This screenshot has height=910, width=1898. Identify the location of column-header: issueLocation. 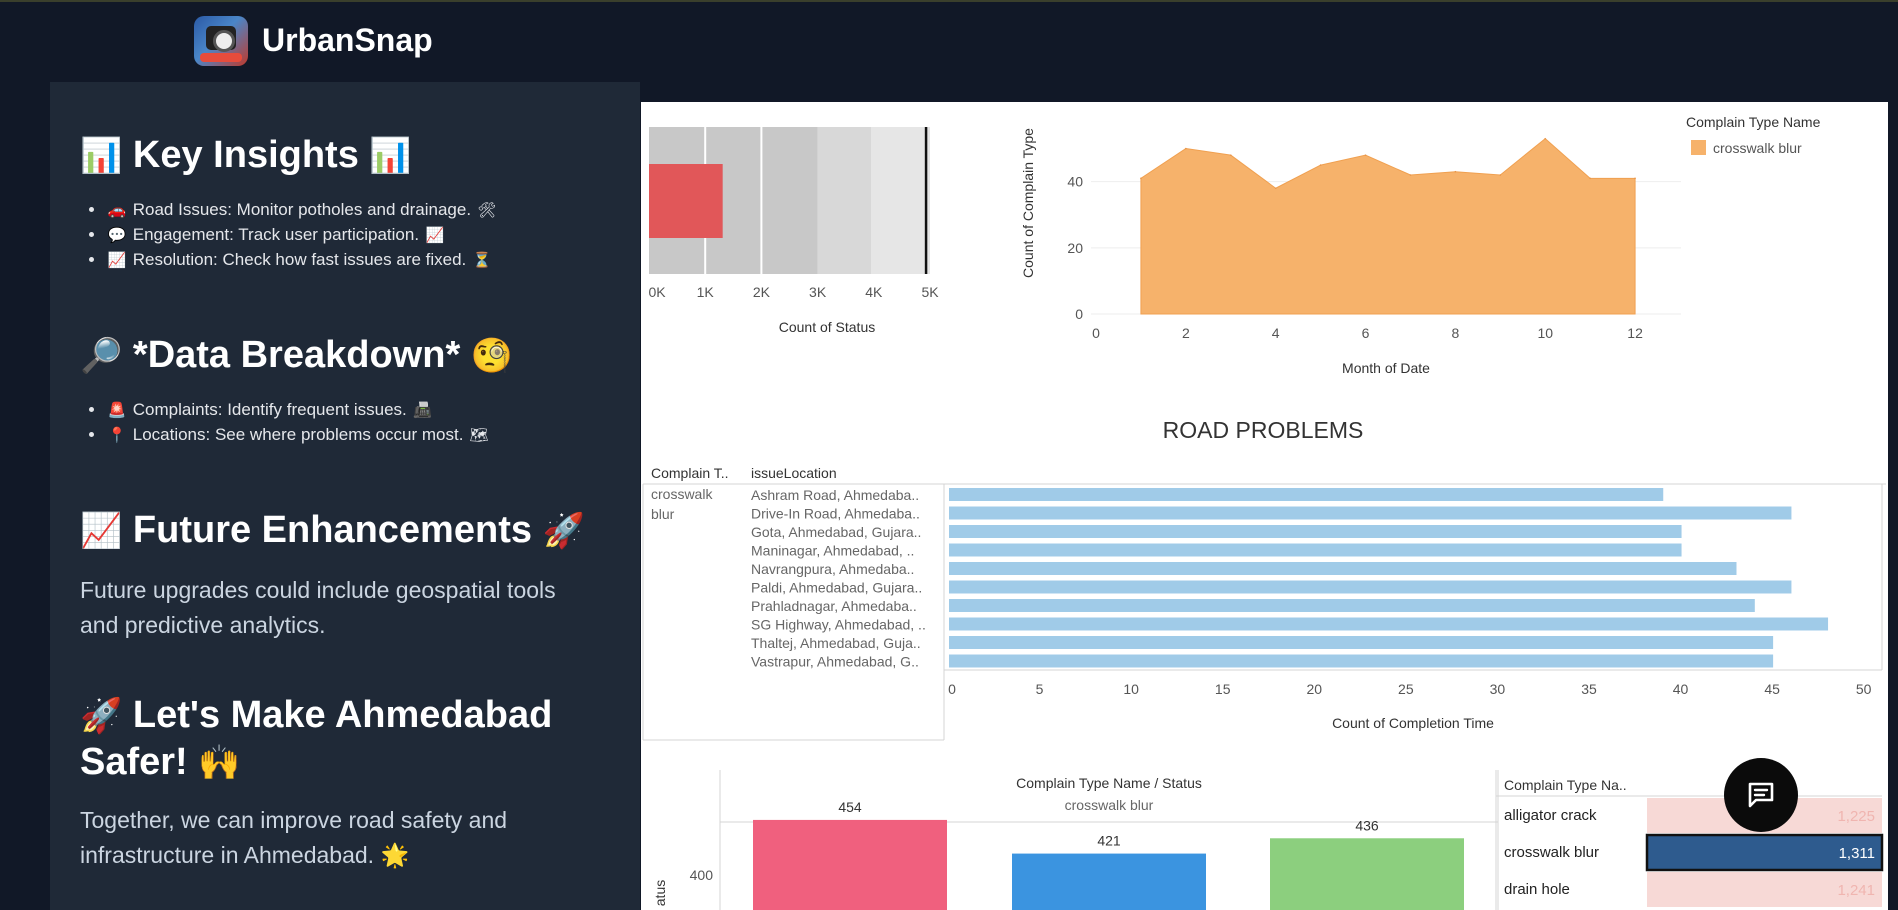
(794, 473).